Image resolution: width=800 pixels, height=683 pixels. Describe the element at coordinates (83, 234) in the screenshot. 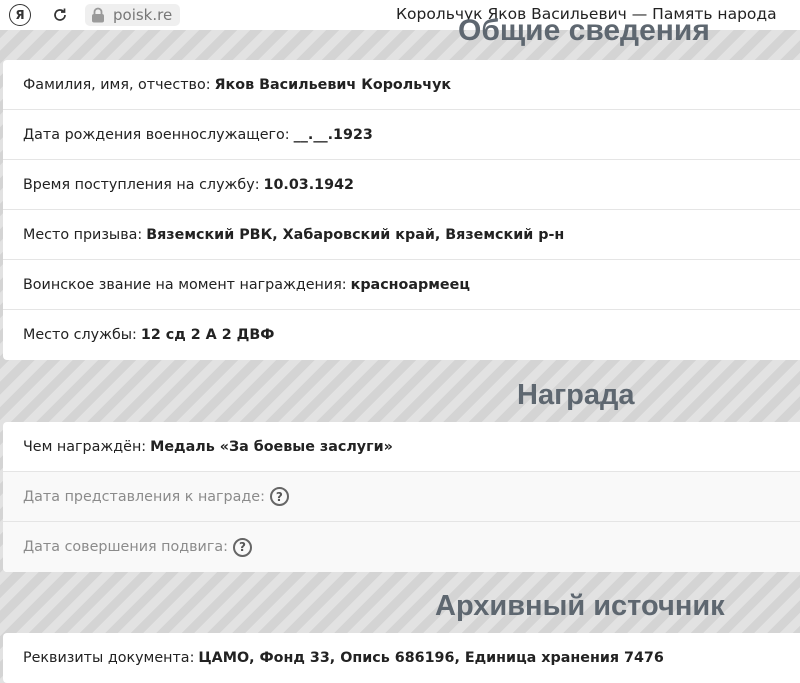

I see `info-label: Место призыва:` at that location.